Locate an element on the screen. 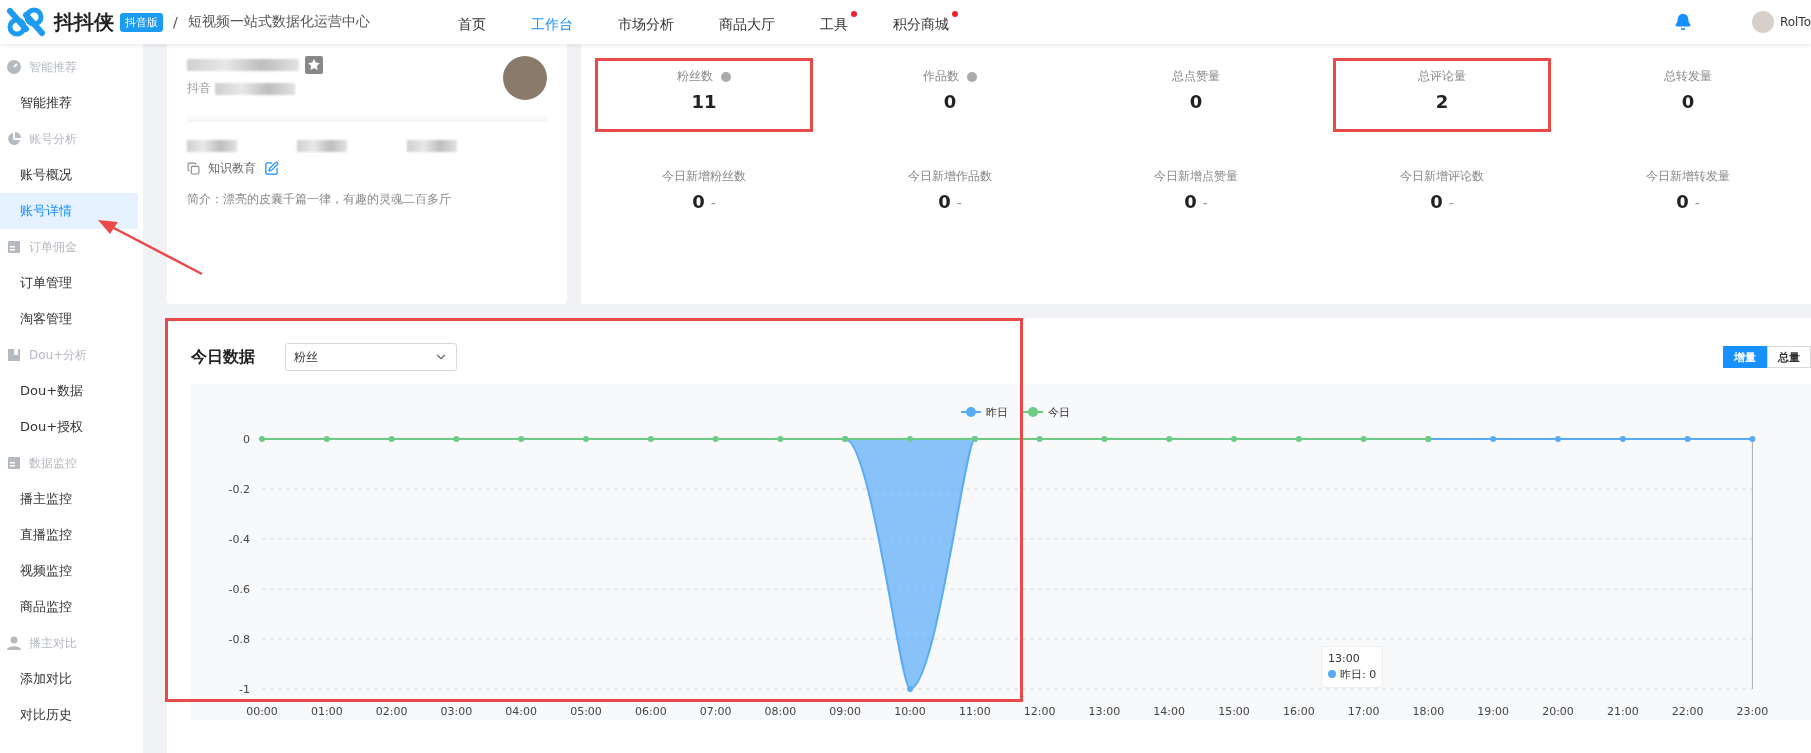 The width and height of the screenshot is (1811, 753). x-axis-label: 19:00 is located at coordinates (1493, 711).